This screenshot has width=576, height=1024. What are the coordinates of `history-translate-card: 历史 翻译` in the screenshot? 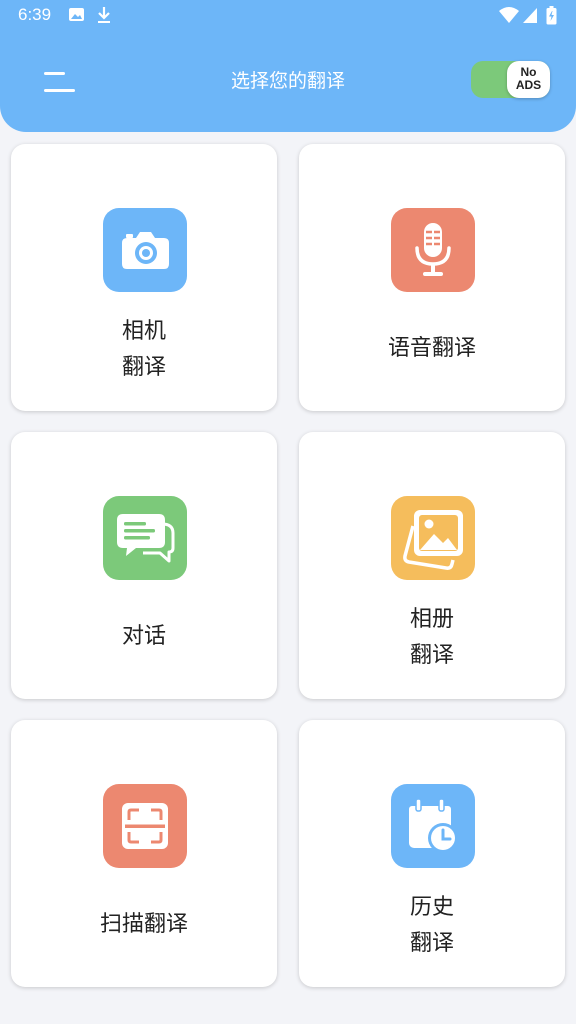 It's located at (432, 853).